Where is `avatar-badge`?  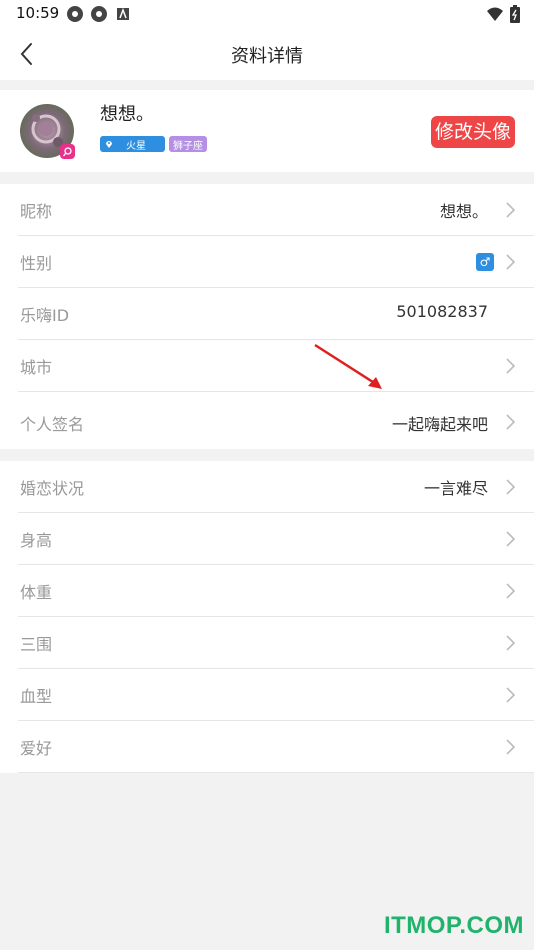
avatar-badge is located at coordinates (67, 151).